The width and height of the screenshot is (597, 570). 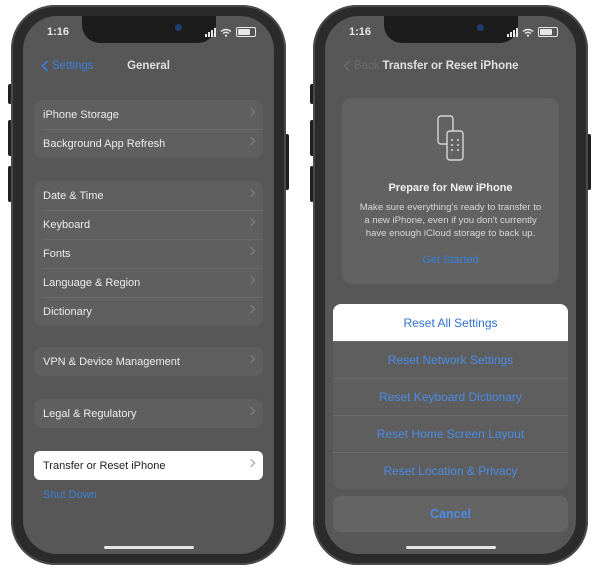 I want to click on reset-keyboard-dictionary-button: Reset Keyboard Dictionary, so click(x=450, y=396).